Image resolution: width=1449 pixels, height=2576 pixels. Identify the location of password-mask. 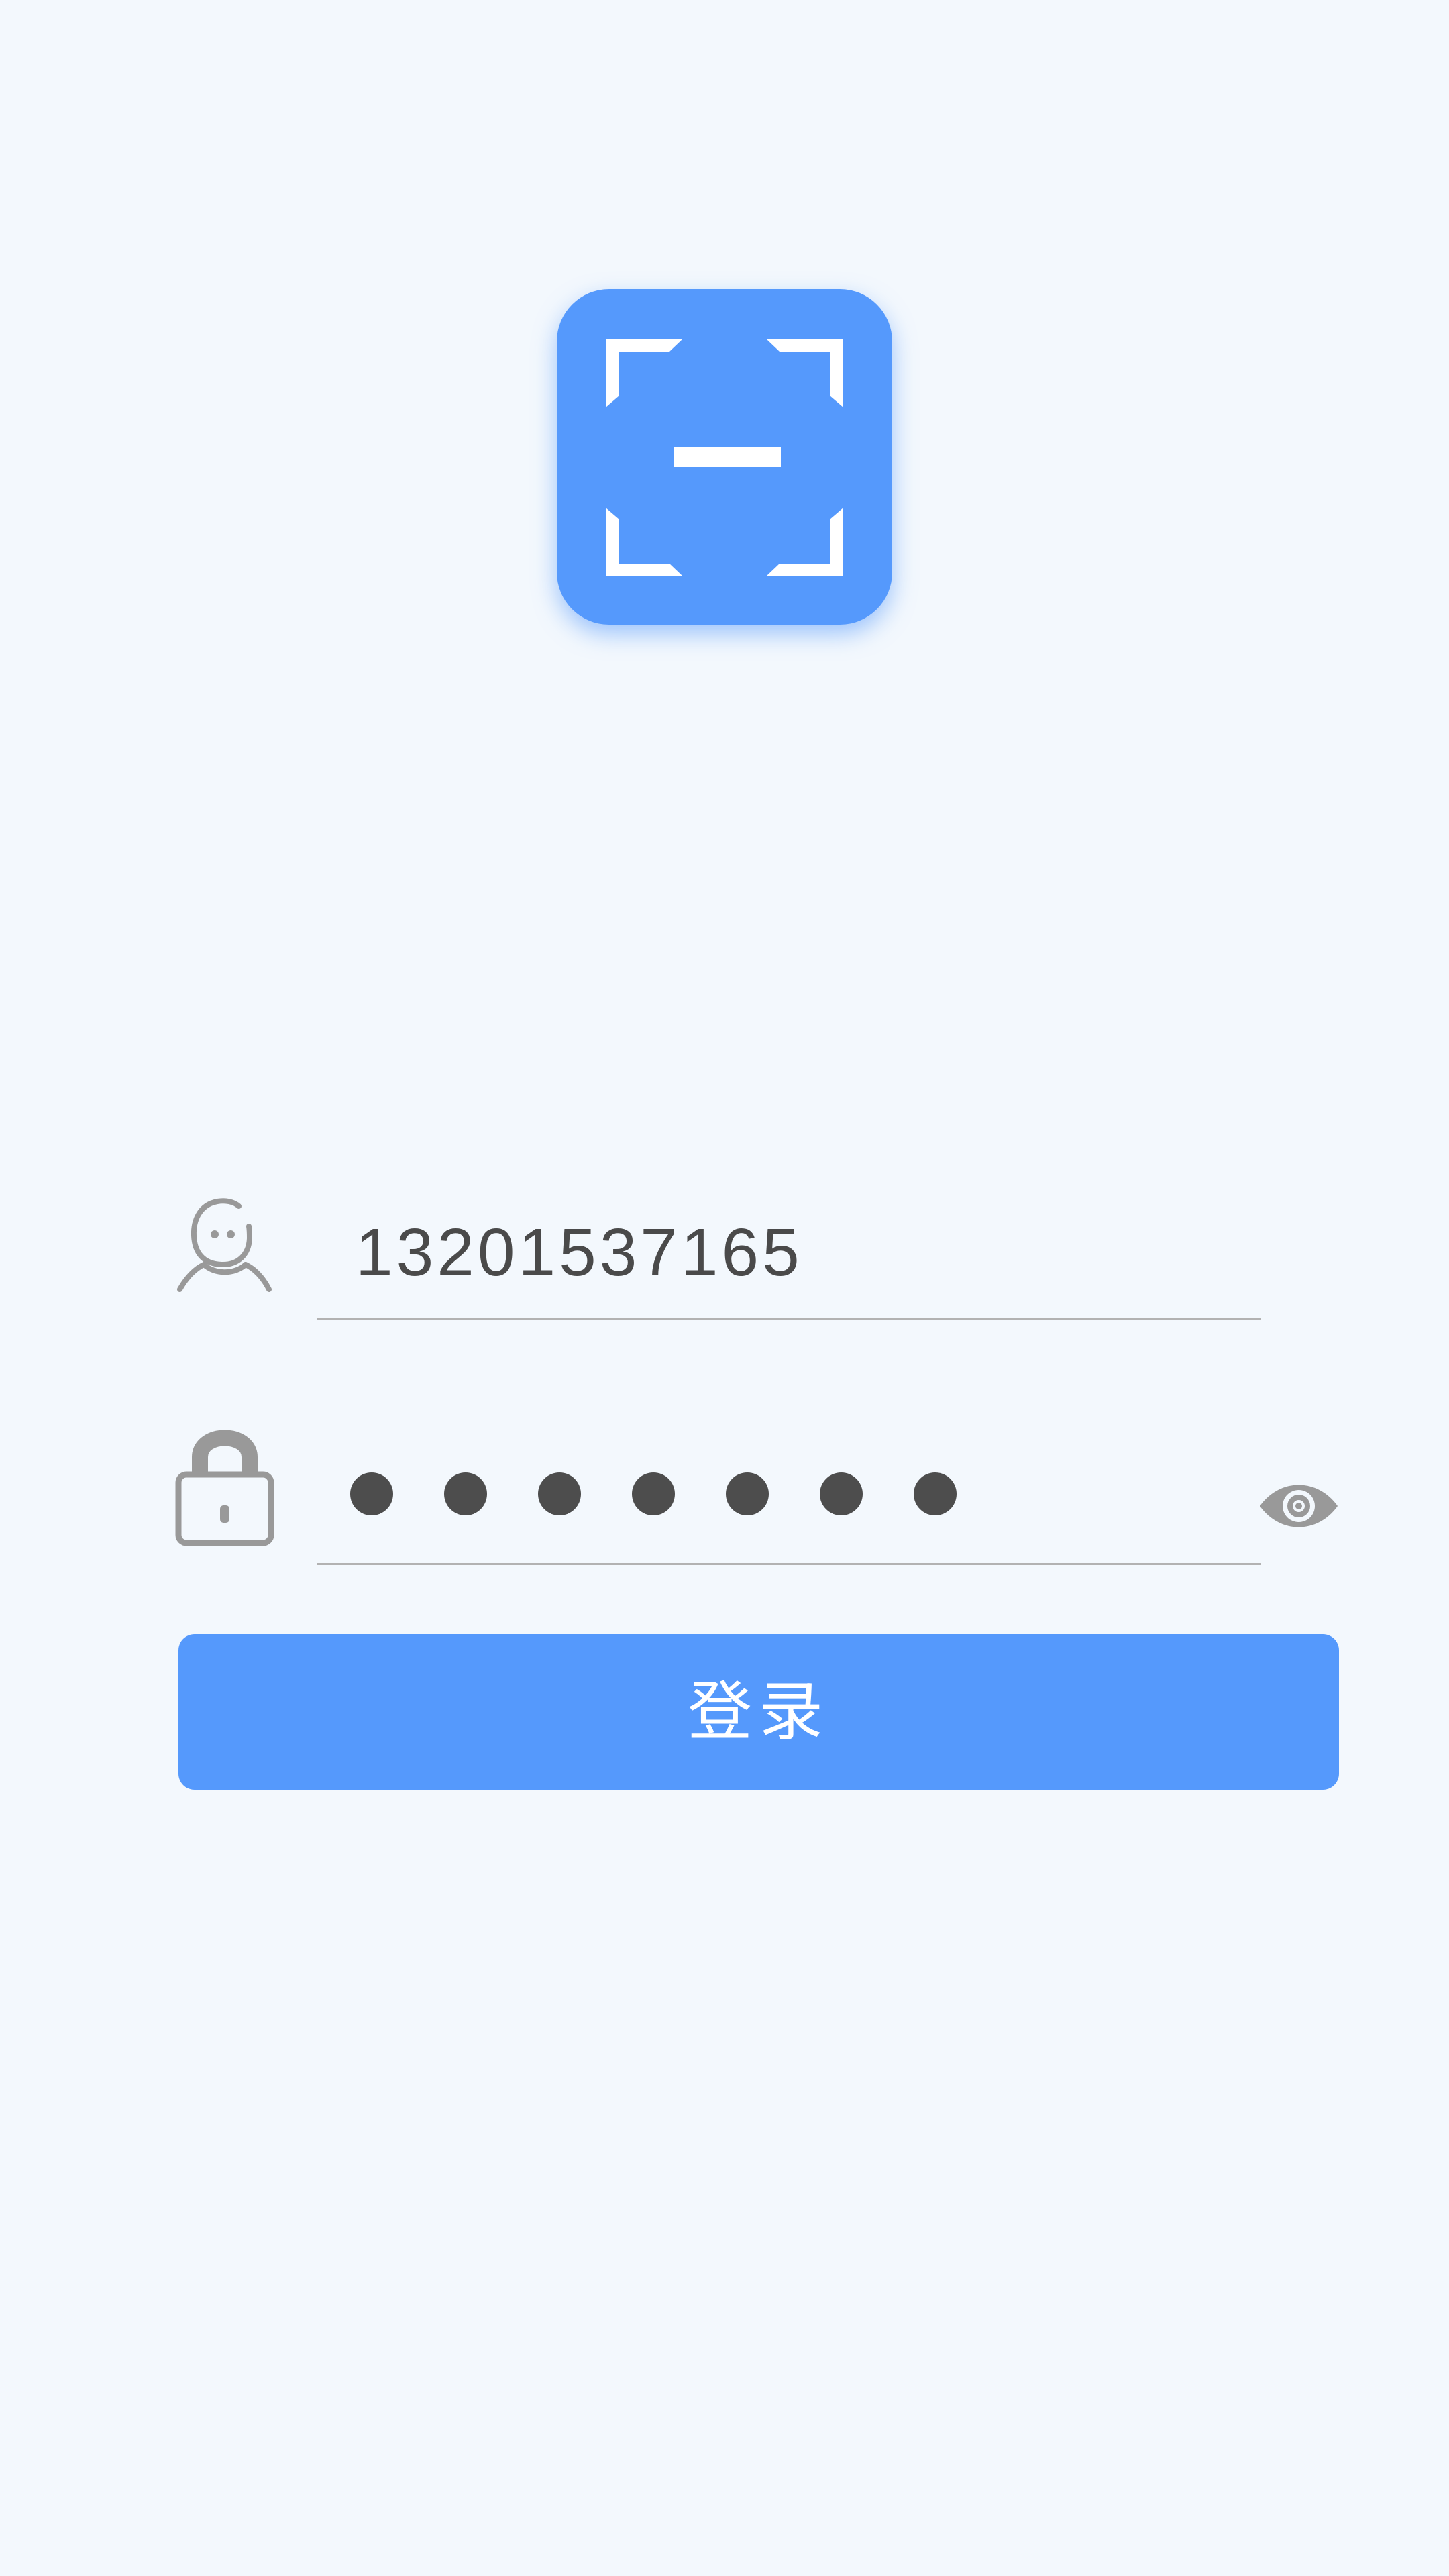
(653, 1493).